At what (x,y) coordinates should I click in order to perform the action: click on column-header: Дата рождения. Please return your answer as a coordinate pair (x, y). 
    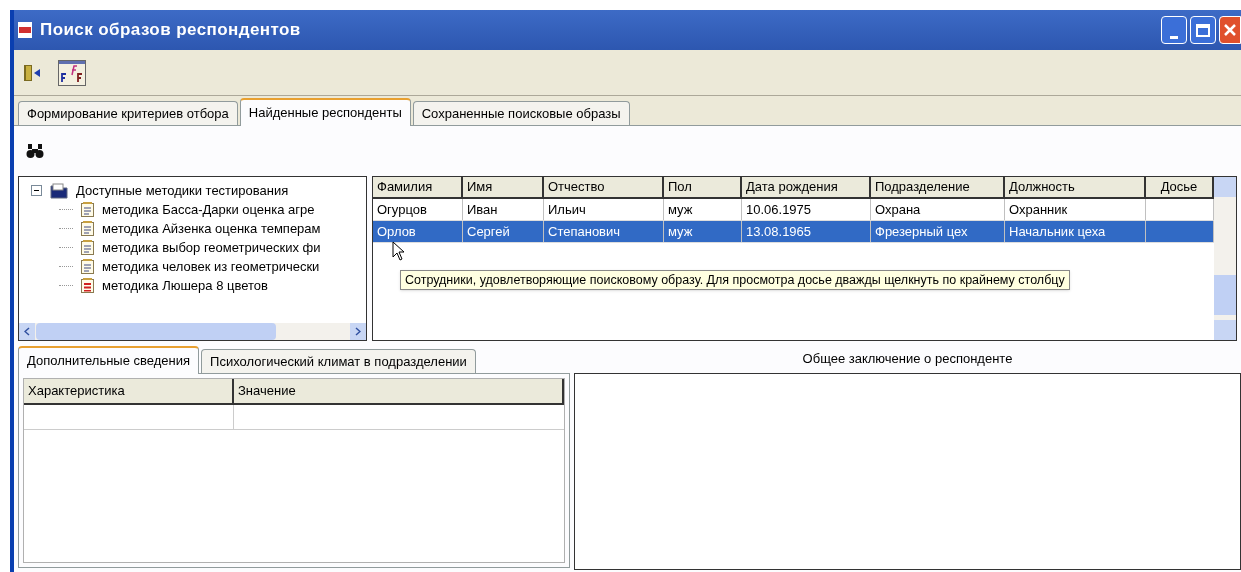
    Looking at the image, I should click on (806, 188).